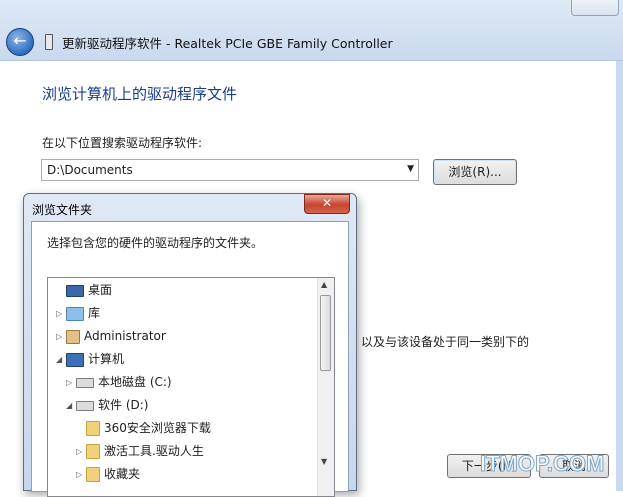  What do you see at coordinates (49, 42) in the screenshot?
I see `device-icon` at bounding box center [49, 42].